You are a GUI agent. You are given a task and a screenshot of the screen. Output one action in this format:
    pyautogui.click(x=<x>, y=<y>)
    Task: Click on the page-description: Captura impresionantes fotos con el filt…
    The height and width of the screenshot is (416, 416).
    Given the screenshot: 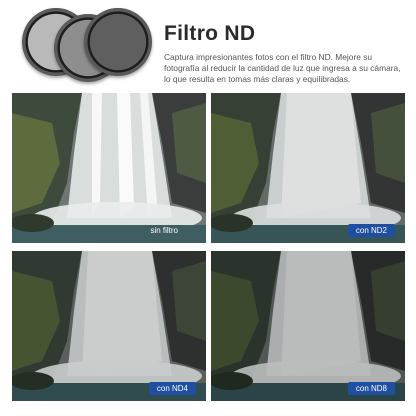 What is the action you would take?
    pyautogui.click(x=282, y=68)
    